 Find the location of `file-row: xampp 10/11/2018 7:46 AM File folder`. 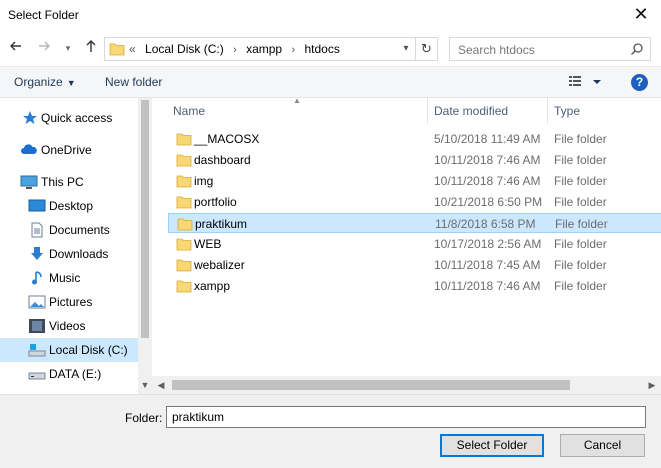

file-row: xampp 10/11/2018 7:46 AM File folder is located at coordinates (414, 286).